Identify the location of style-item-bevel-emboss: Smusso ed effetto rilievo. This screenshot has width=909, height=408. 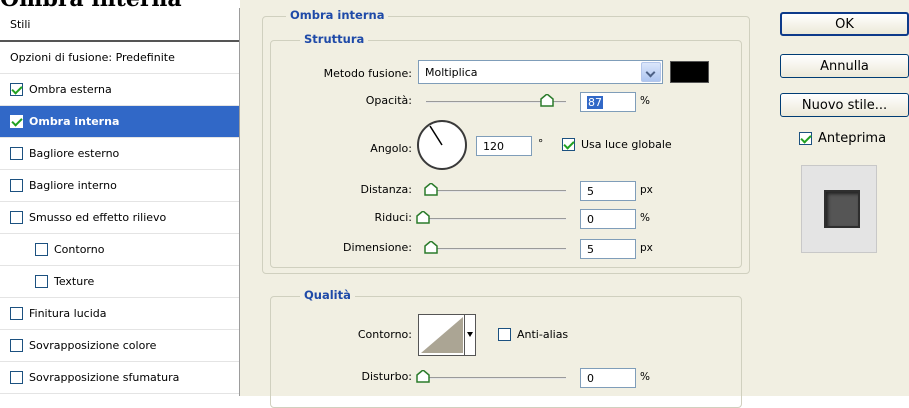
(119, 218).